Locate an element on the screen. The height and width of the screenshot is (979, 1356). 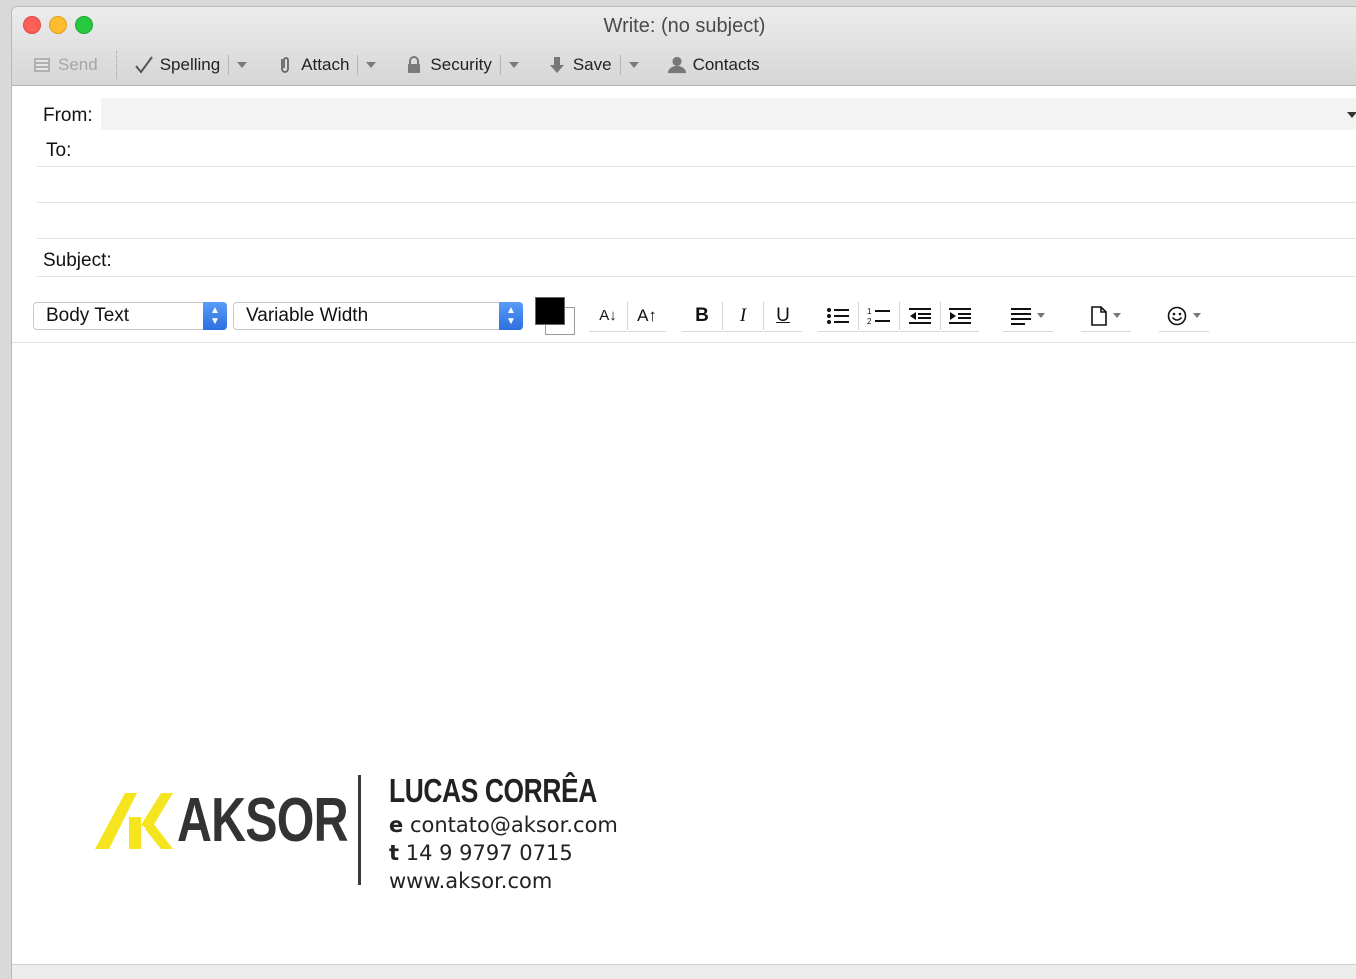
lock-icon is located at coordinates (414, 65).